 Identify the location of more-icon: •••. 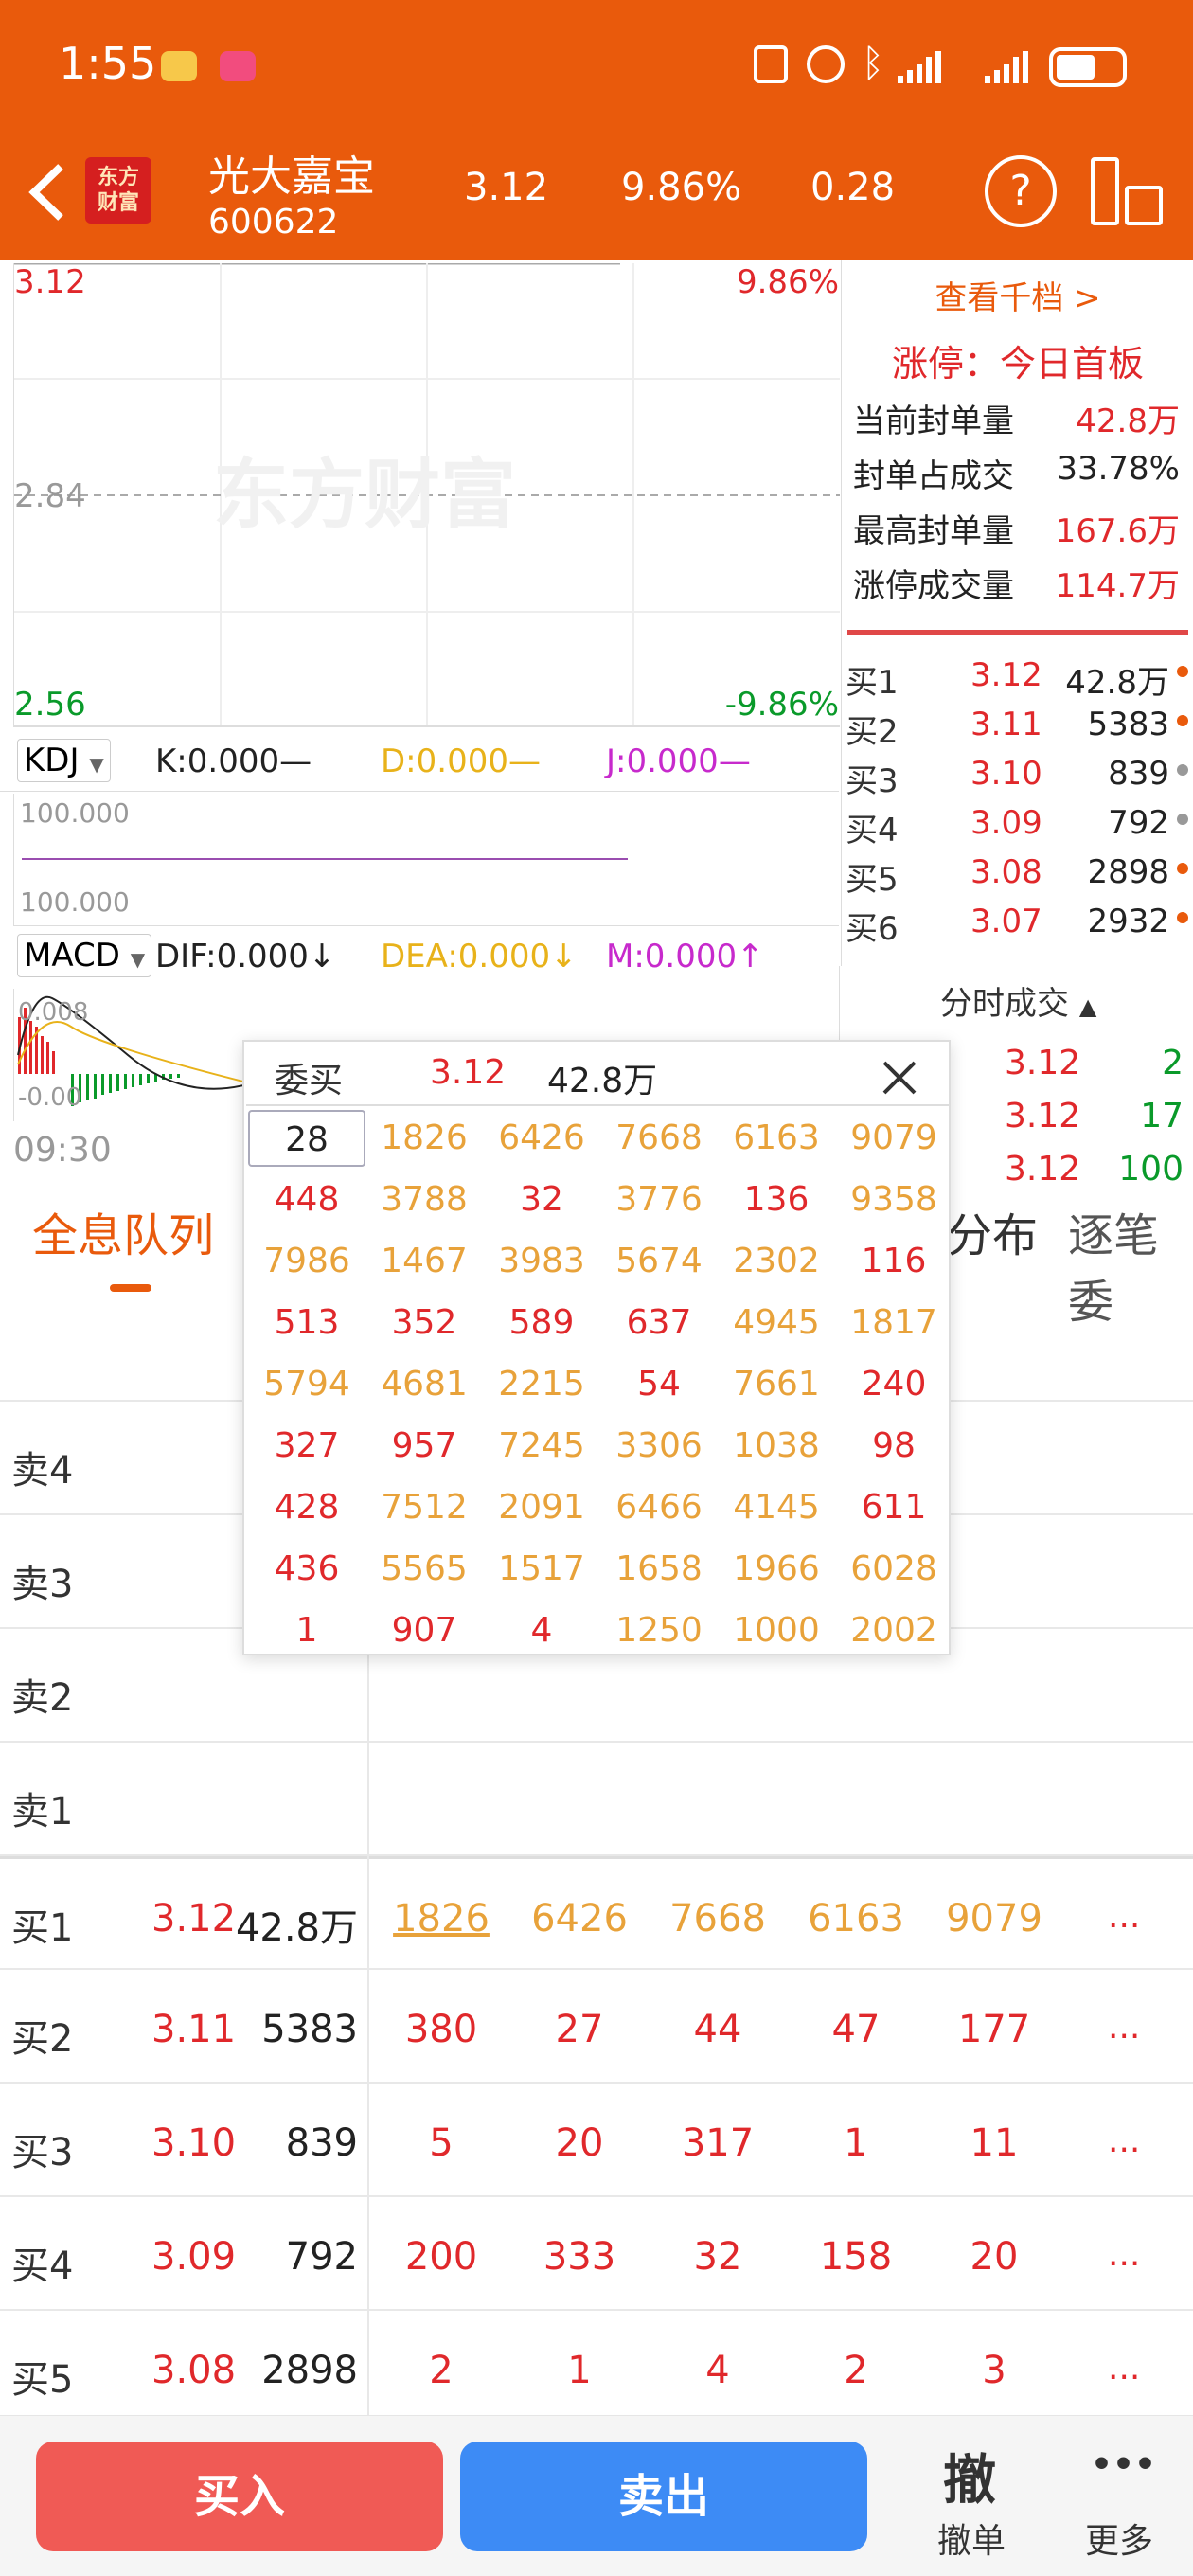
(1123, 2464).